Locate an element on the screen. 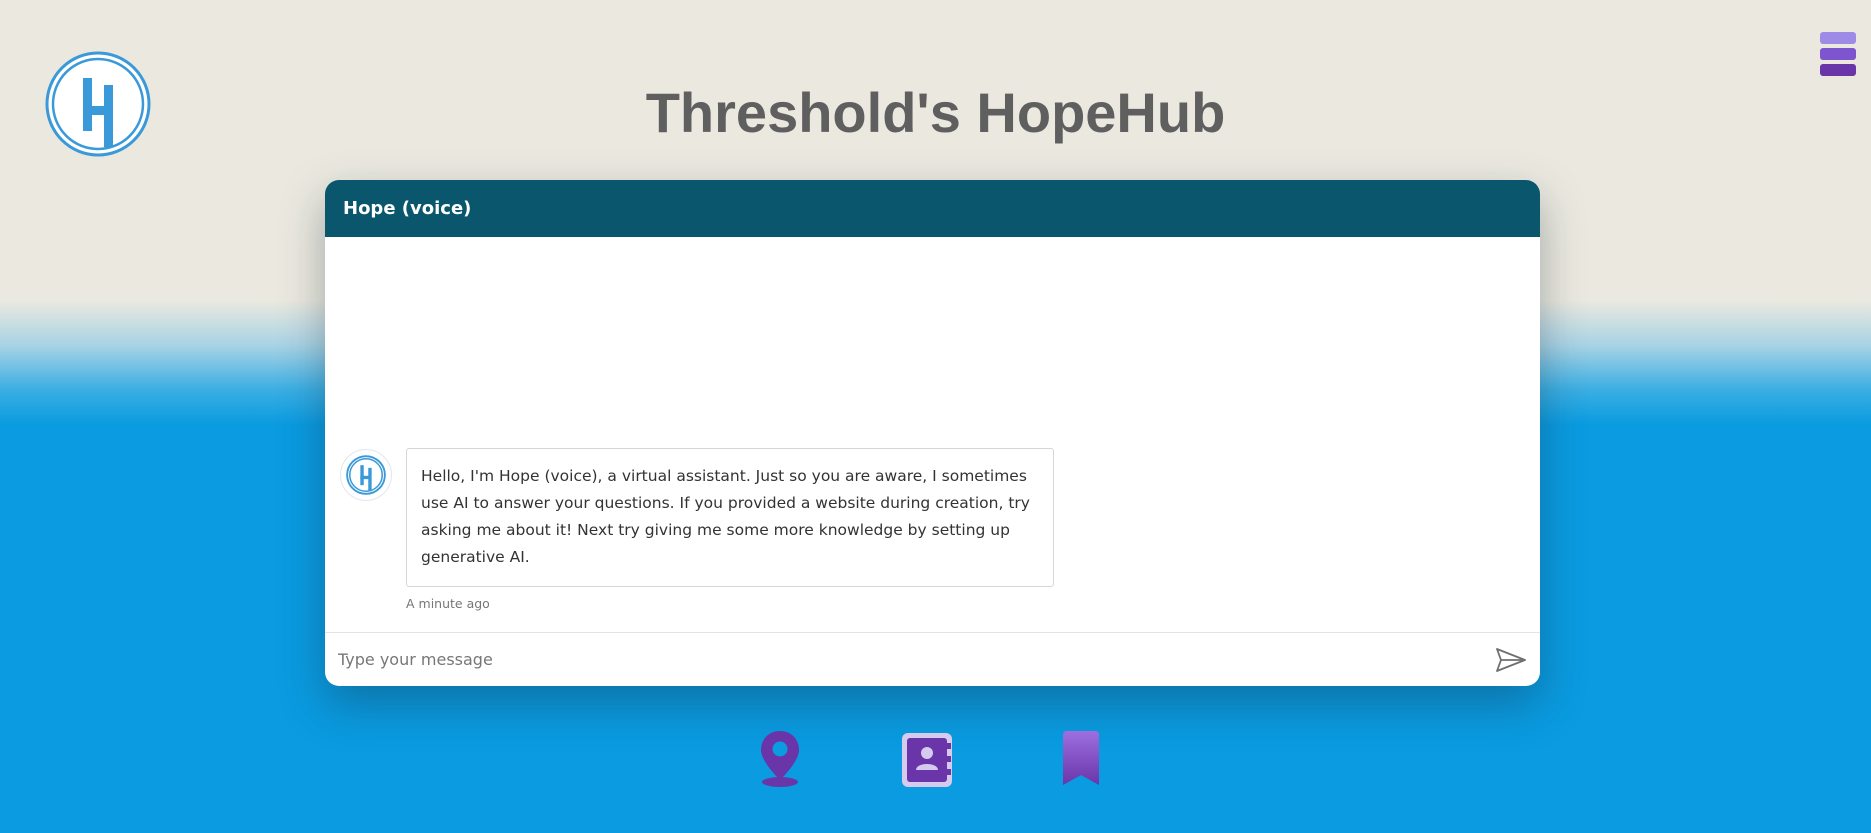 The height and width of the screenshot is (833, 1871). bookmark-icon is located at coordinates (1081, 758).